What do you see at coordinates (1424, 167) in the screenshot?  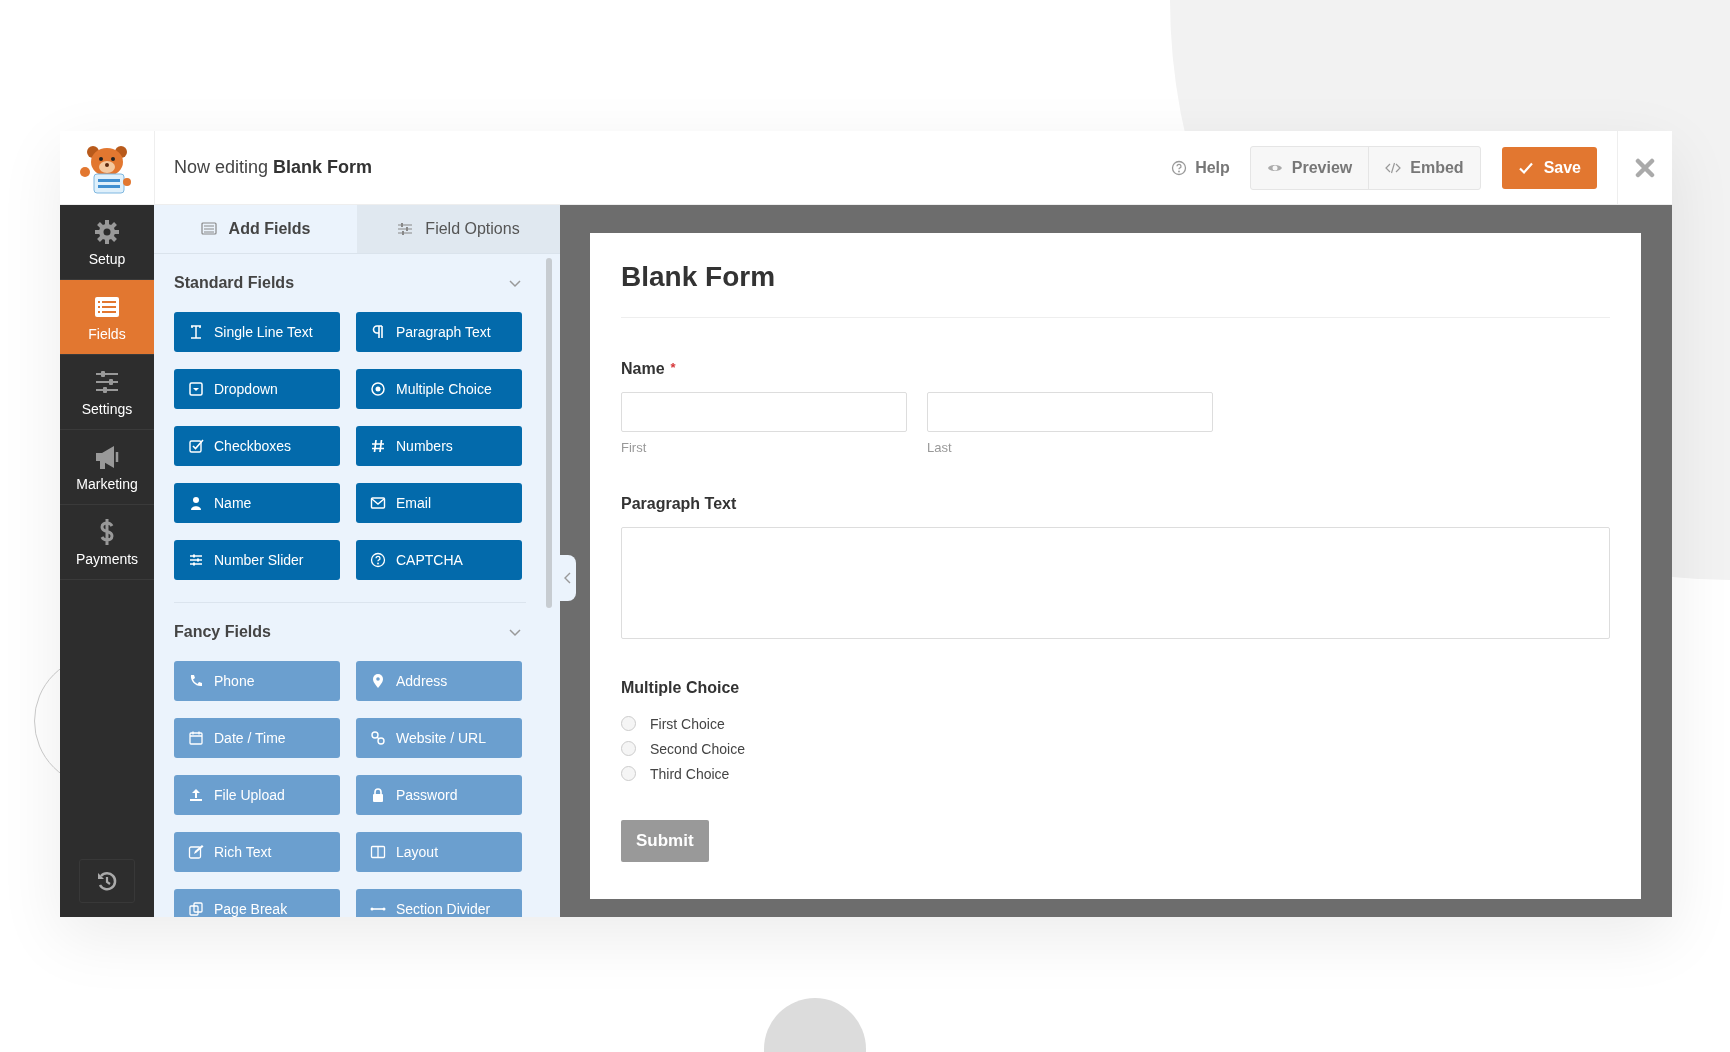 I see `embed-button: Embed` at bounding box center [1424, 167].